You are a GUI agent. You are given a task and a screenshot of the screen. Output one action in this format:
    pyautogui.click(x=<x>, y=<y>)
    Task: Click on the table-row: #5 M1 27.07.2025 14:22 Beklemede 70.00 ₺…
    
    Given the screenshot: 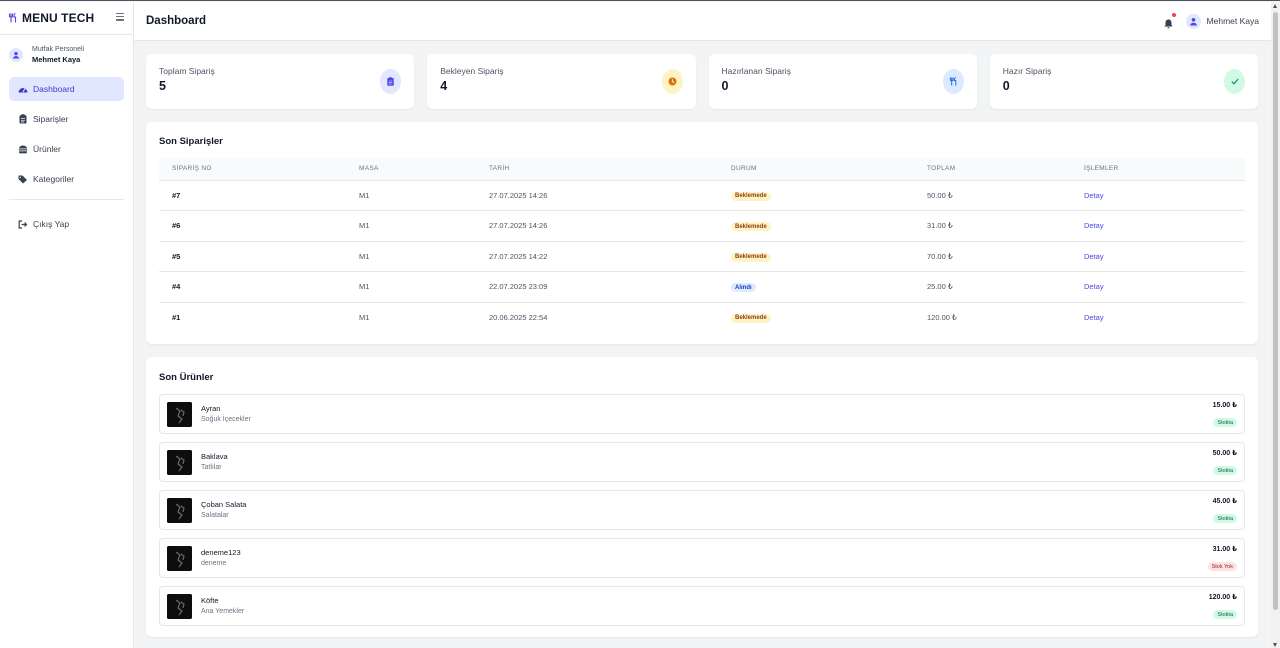 What is the action you would take?
    pyautogui.click(x=702, y=256)
    